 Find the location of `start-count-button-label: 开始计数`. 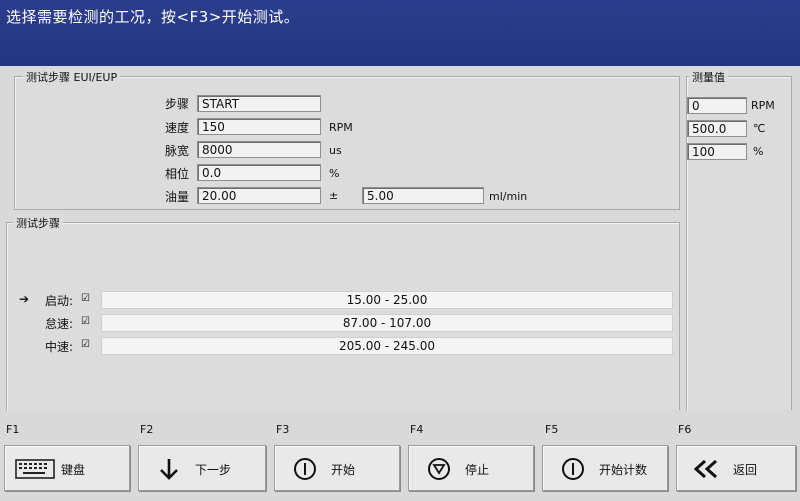

start-count-button-label: 开始计数 is located at coordinates (623, 470).